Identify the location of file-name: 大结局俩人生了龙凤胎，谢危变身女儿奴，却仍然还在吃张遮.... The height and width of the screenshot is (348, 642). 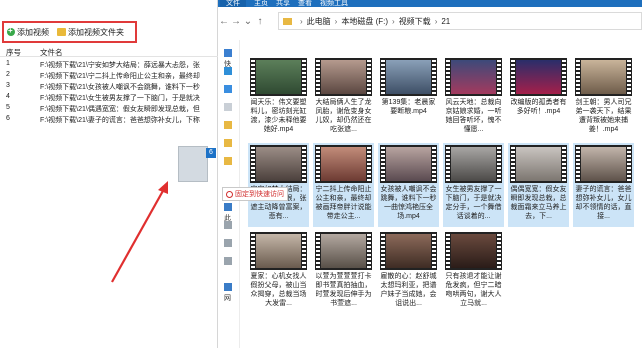
(343, 116).